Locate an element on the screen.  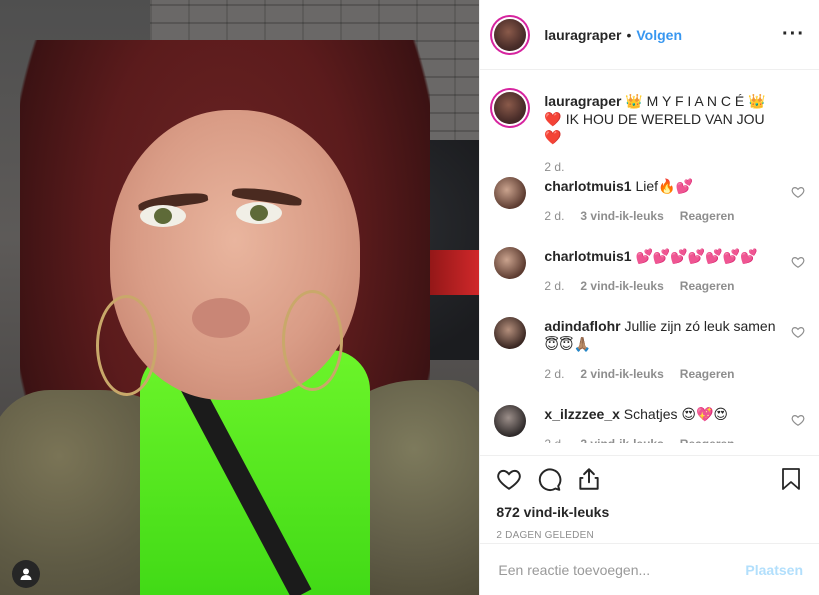
more-options-icon: ··· is located at coordinates (793, 34).